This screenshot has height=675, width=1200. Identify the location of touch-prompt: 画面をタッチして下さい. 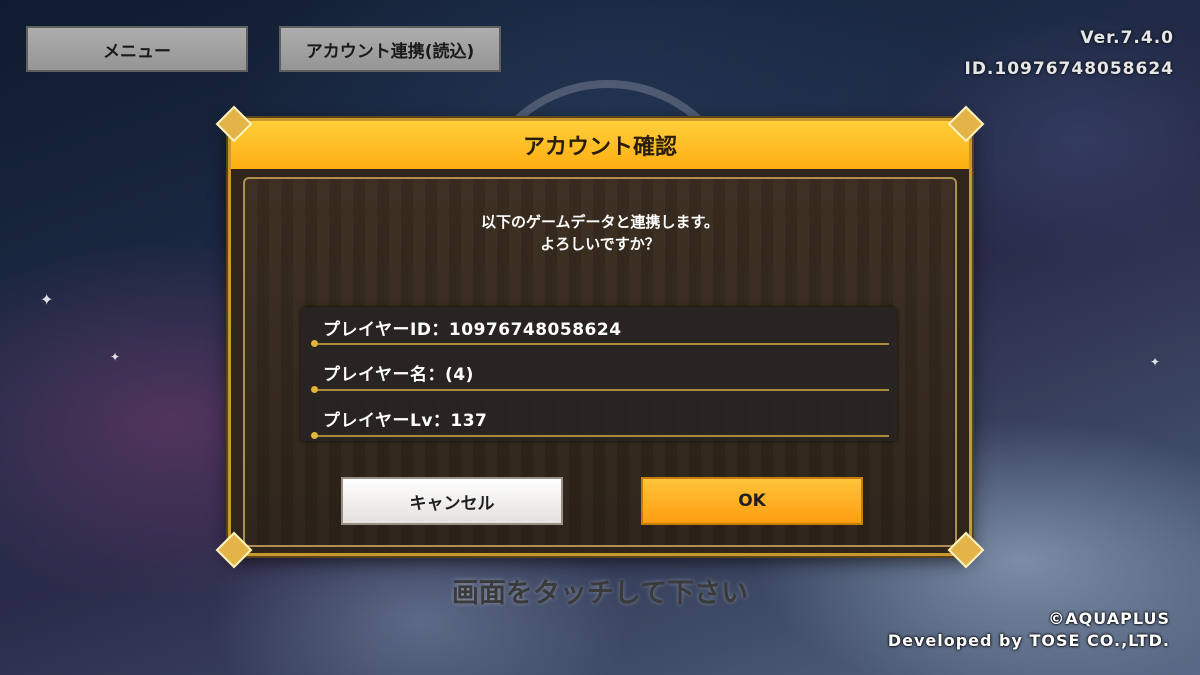
(600, 593).